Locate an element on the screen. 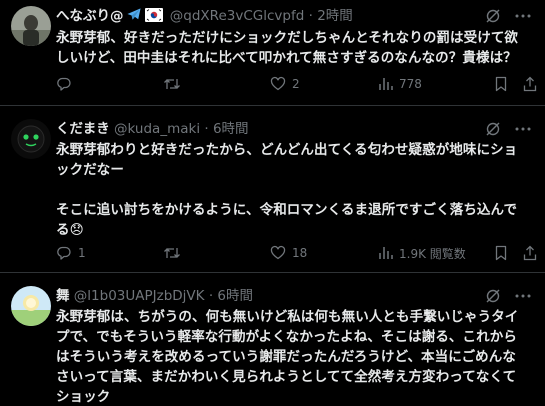 The image size is (545, 406). post-header: 舞 @l1b03UAPJzbDjVK · 6時間 is located at coordinates (270, 296).